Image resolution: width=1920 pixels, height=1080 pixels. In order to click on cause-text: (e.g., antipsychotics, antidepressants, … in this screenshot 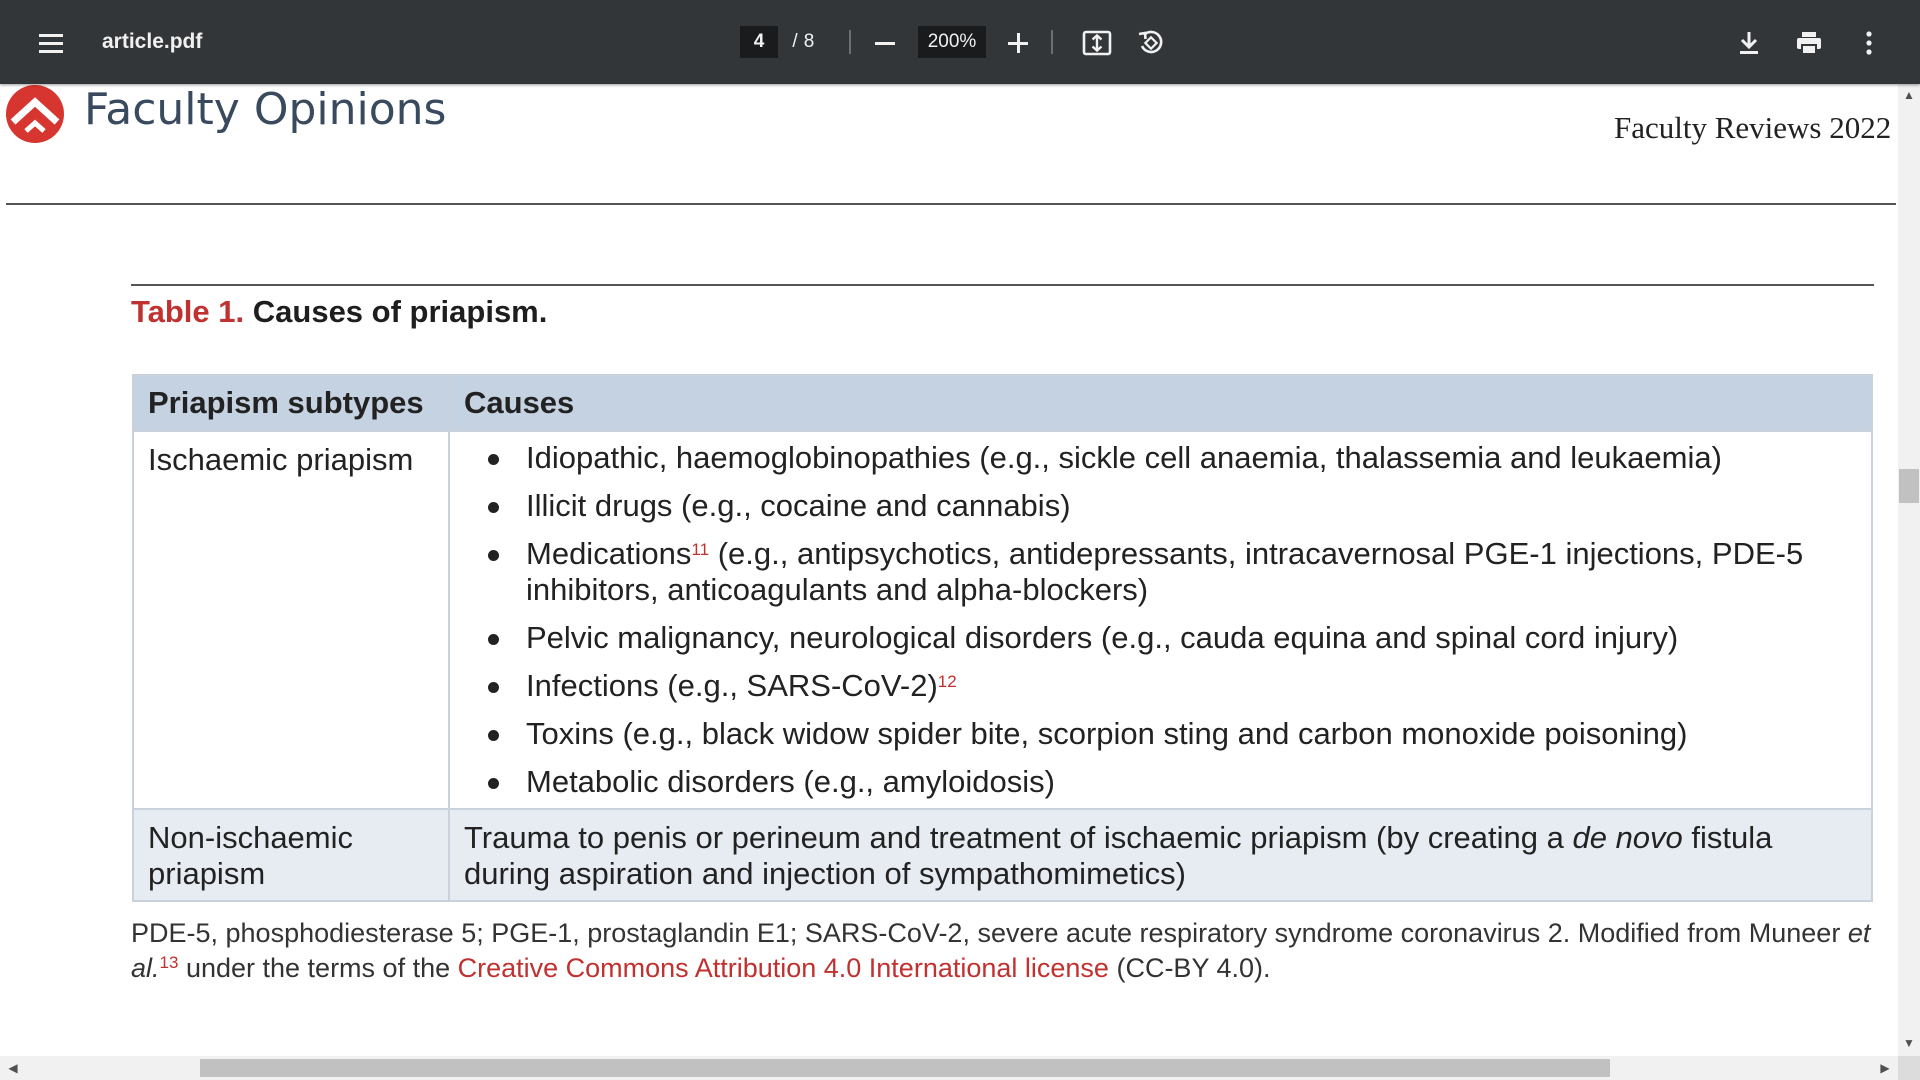, I will do `click(1165, 571)`.